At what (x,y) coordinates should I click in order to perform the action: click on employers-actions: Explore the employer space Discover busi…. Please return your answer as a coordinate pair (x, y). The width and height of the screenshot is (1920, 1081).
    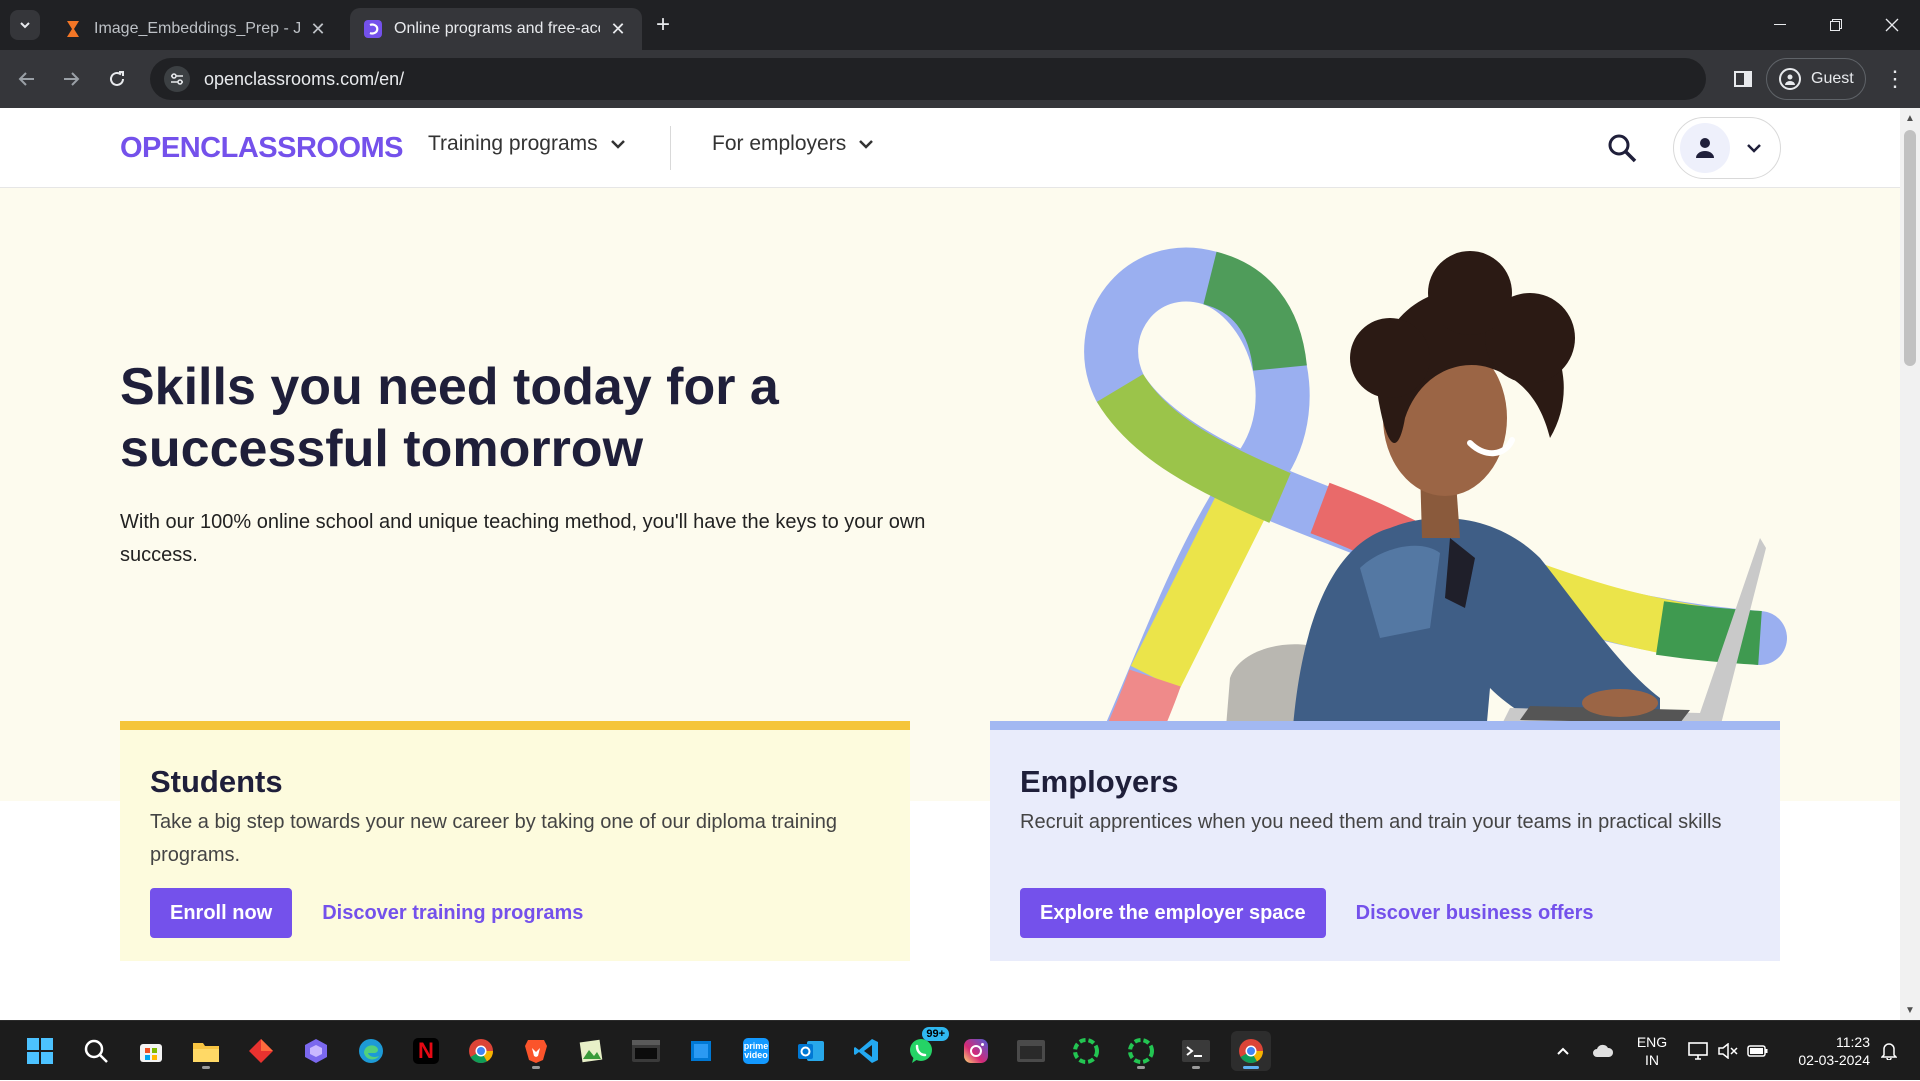
    Looking at the image, I should click on (1307, 913).